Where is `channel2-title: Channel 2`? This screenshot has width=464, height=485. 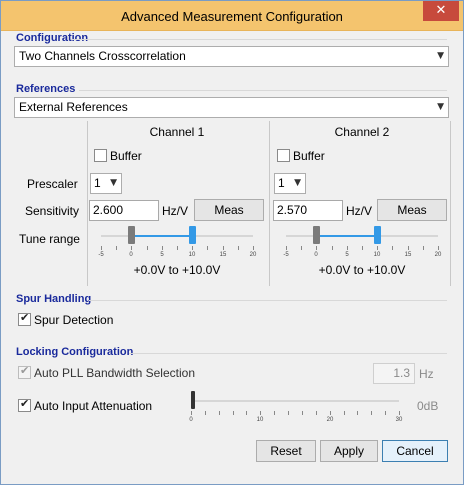
channel2-title: Channel 2 is located at coordinates (362, 132).